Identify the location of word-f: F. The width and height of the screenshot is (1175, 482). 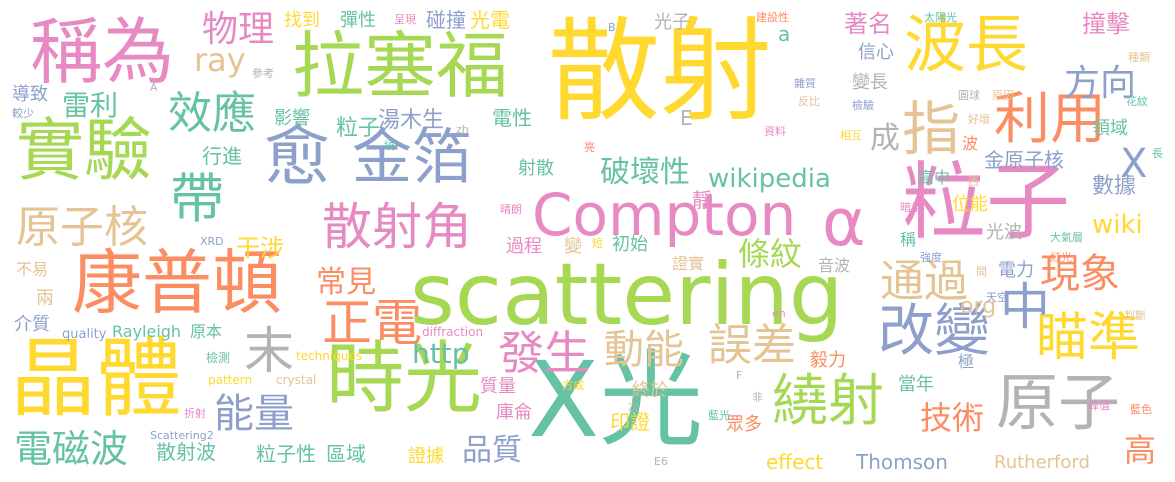
(739, 375).